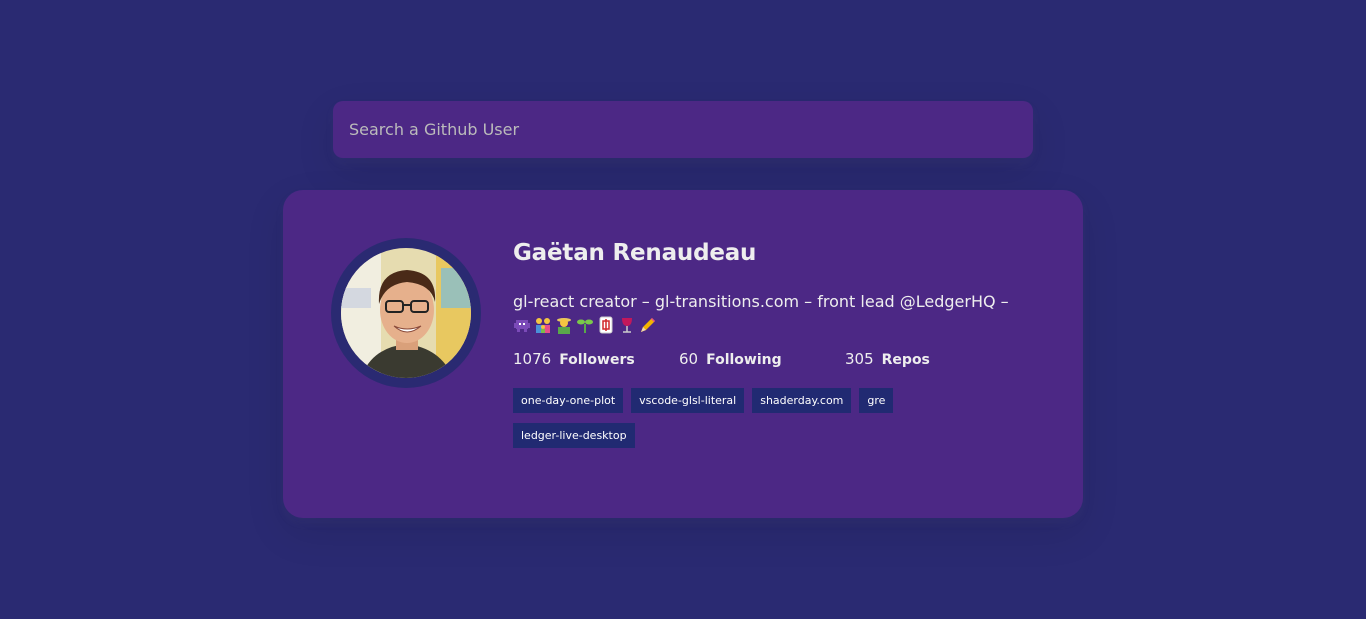 Image resolution: width=1366 pixels, height=619 pixels. Describe the element at coordinates (635, 253) in the screenshot. I see `user-name: Gaëtan Renaudeau` at that location.